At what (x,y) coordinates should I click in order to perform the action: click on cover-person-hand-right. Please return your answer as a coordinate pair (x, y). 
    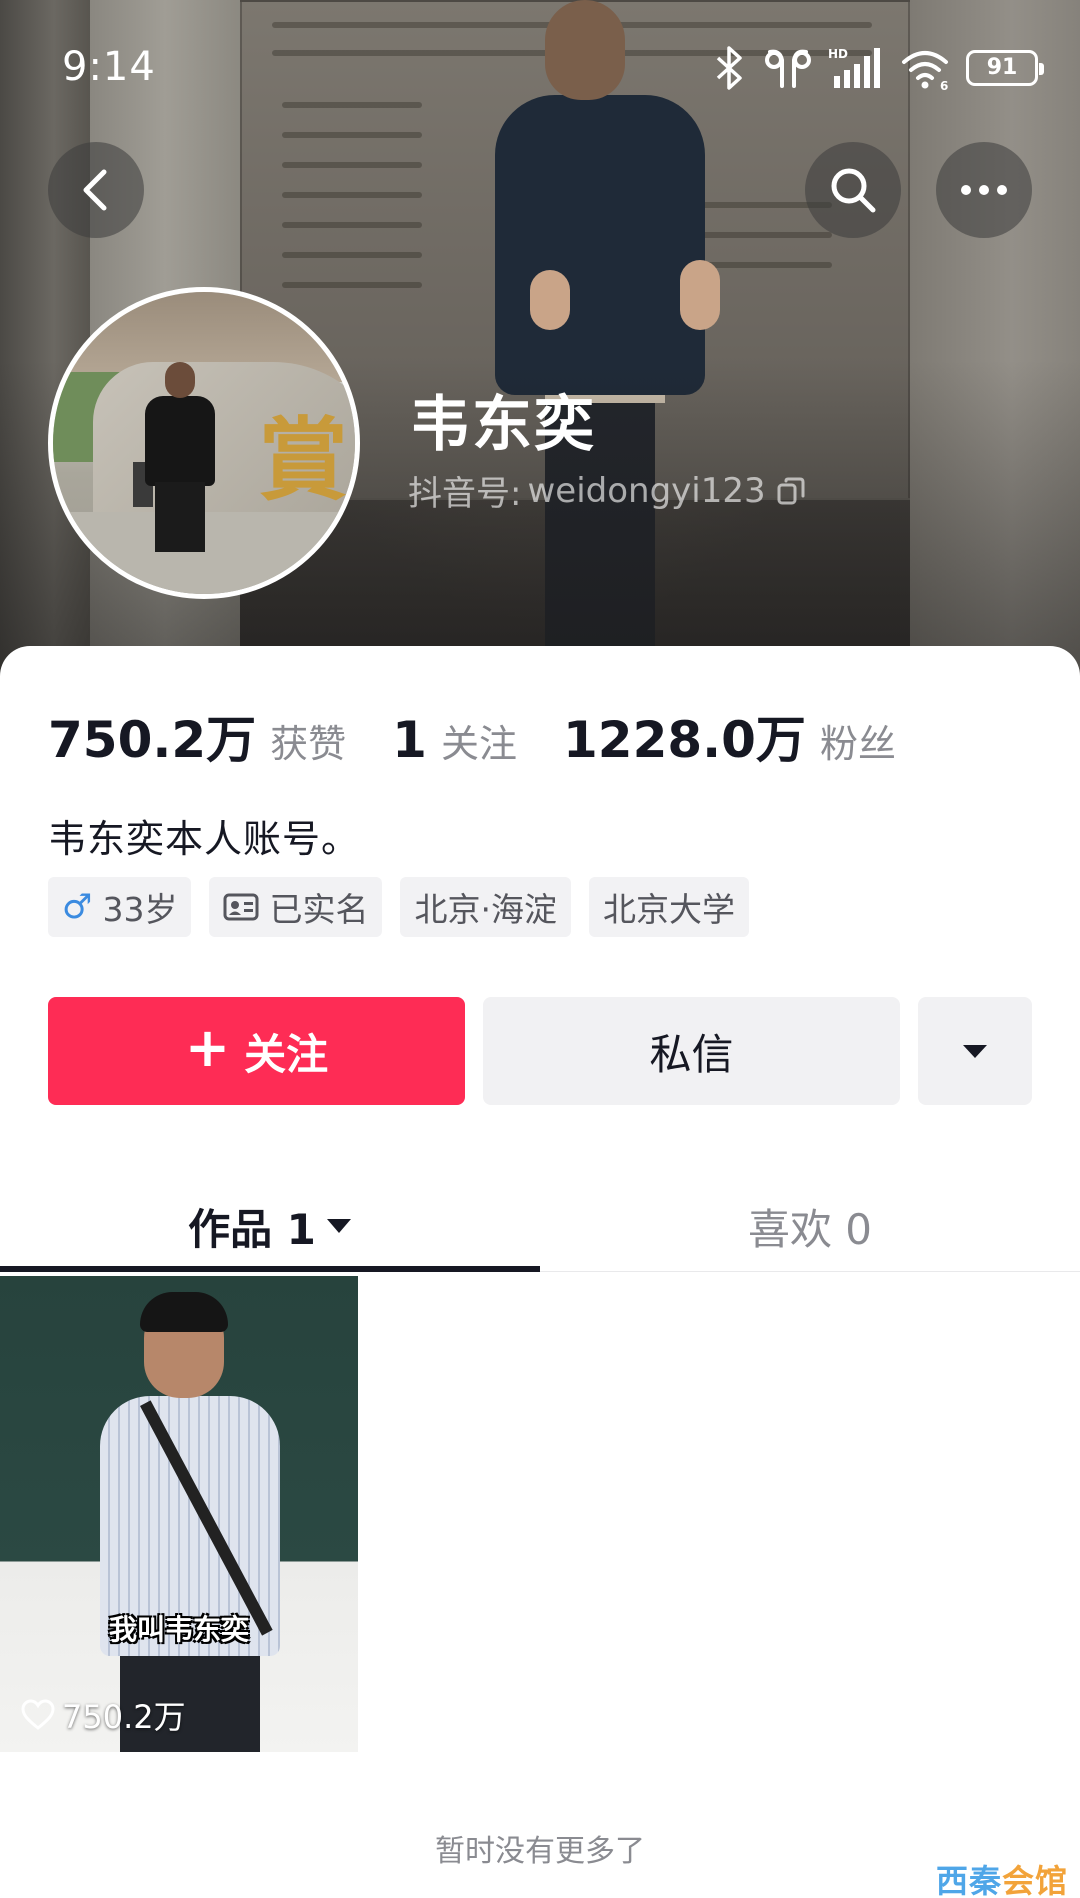
    Looking at the image, I should click on (700, 295).